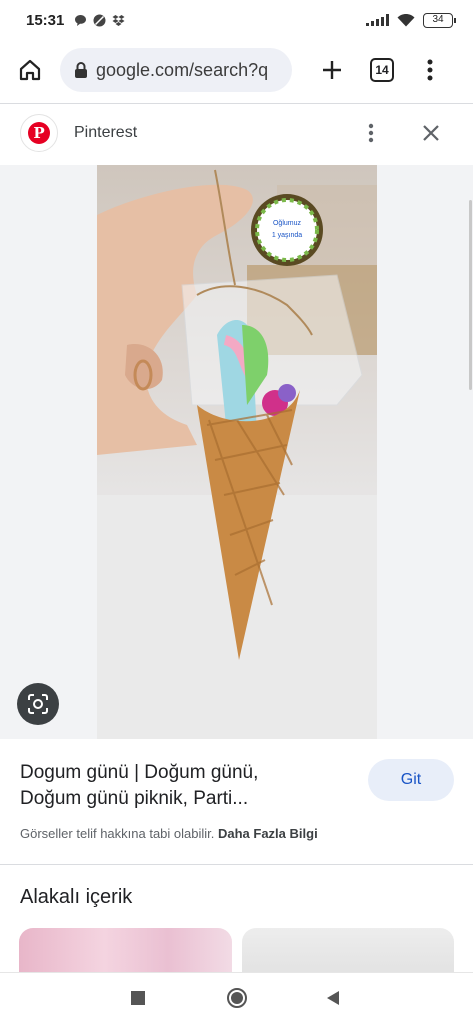 Image resolution: width=473 pixels, height=1024 pixels. Describe the element at coordinates (119, 833) in the screenshot. I see `copyright-text: Görseller telif hakkına tabi olabilir.` at that location.